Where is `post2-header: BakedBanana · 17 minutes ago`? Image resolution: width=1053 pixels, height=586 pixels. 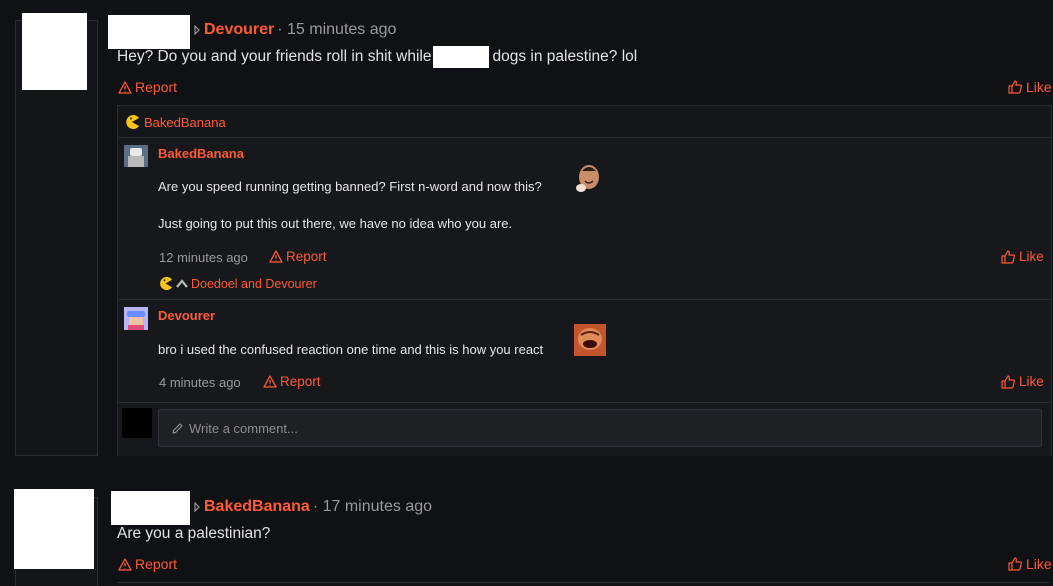
post2-header: BakedBanana · 17 minutes ago is located at coordinates (312, 507).